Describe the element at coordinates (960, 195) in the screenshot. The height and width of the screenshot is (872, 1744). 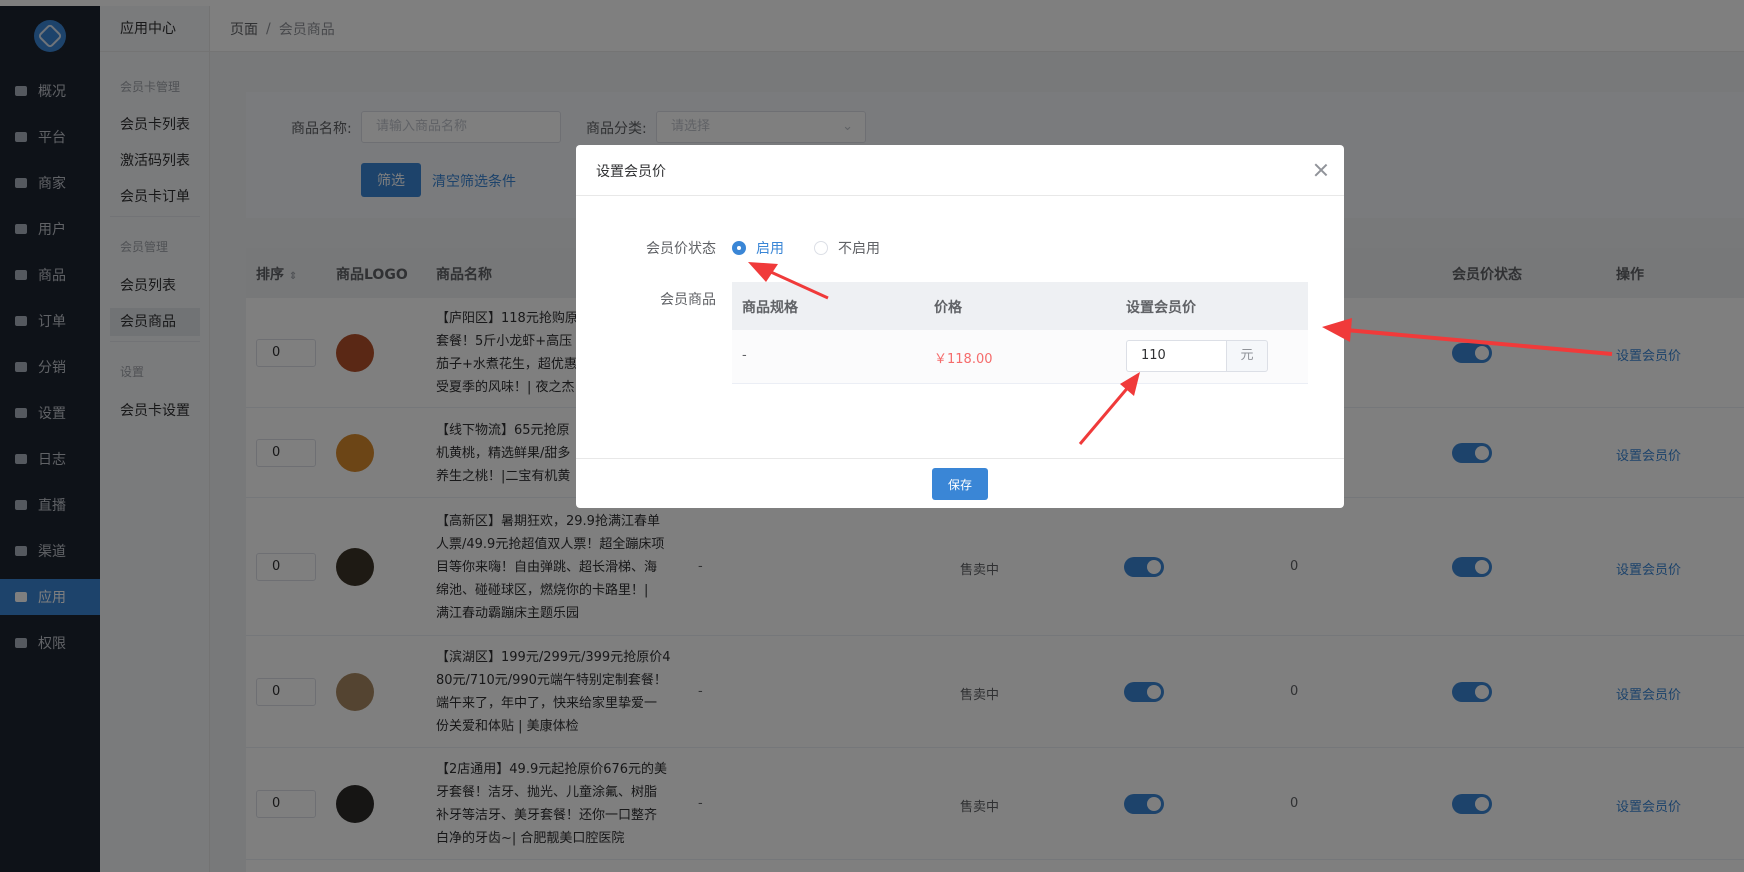
I see `dialog-header-divider` at that location.